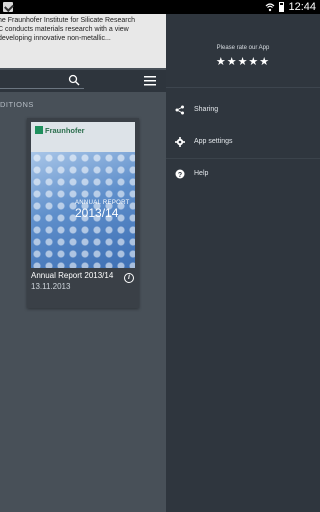 This screenshot has width=320, height=512. I want to click on search-icon, so click(74, 80).